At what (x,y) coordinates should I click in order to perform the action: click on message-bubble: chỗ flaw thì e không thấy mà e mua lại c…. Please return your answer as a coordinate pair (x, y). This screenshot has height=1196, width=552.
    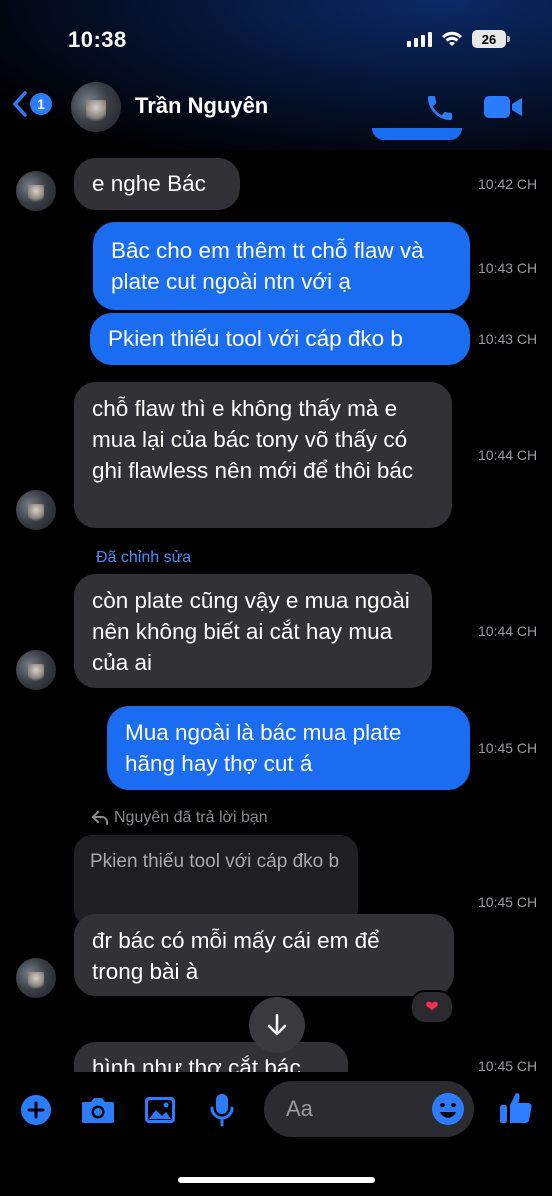
    Looking at the image, I should click on (263, 455).